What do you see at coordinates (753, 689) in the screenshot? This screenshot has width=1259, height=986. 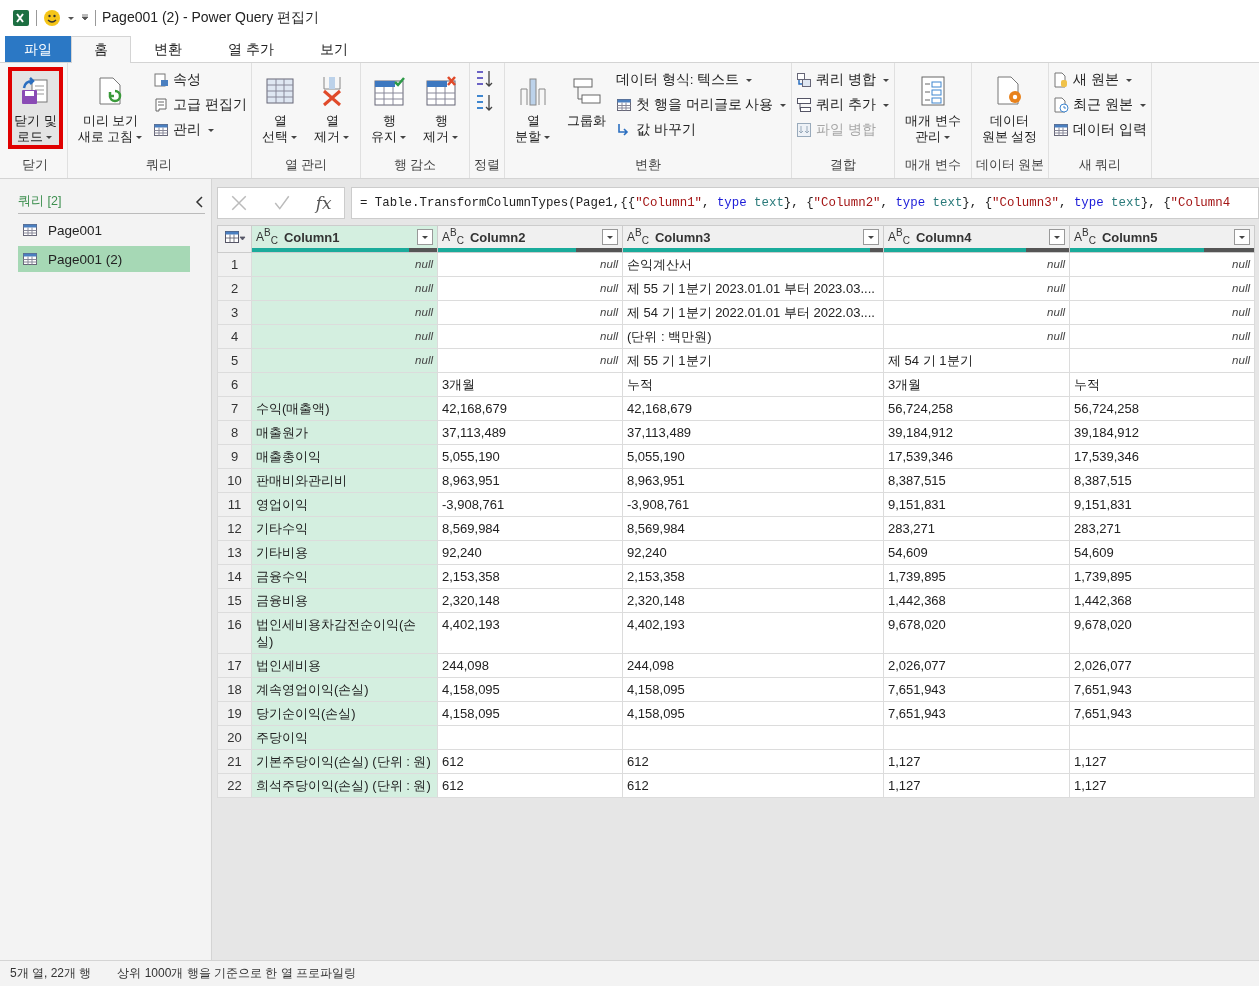 I see `table-cell: 4,158,095` at bounding box center [753, 689].